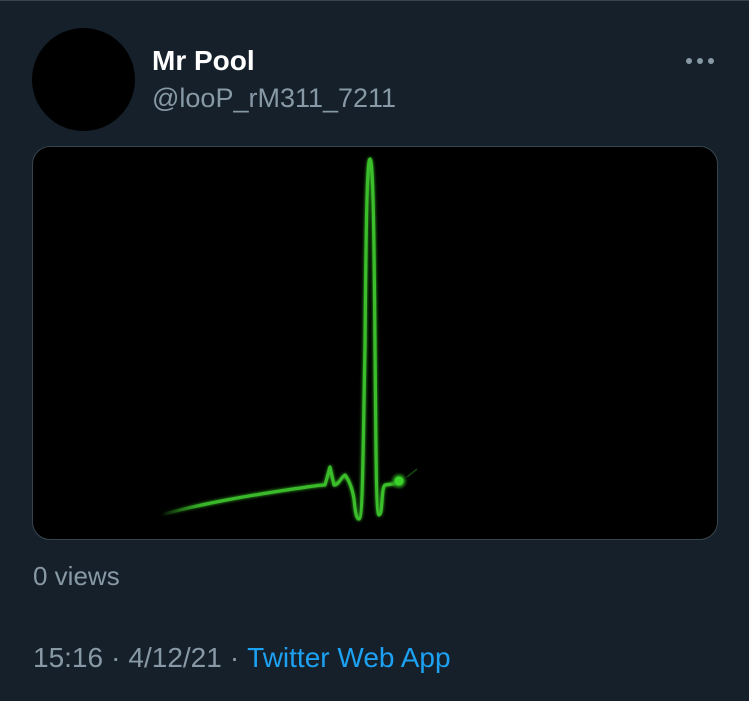 The width and height of the screenshot is (749, 701). I want to click on avatar, so click(83, 79).